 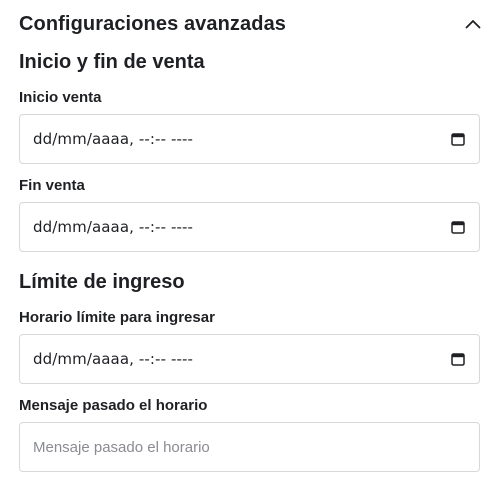 What do you see at coordinates (249, 227) in the screenshot?
I see `sale-end-datetime-input: dd/mm/aaaa, --:-- ----` at bounding box center [249, 227].